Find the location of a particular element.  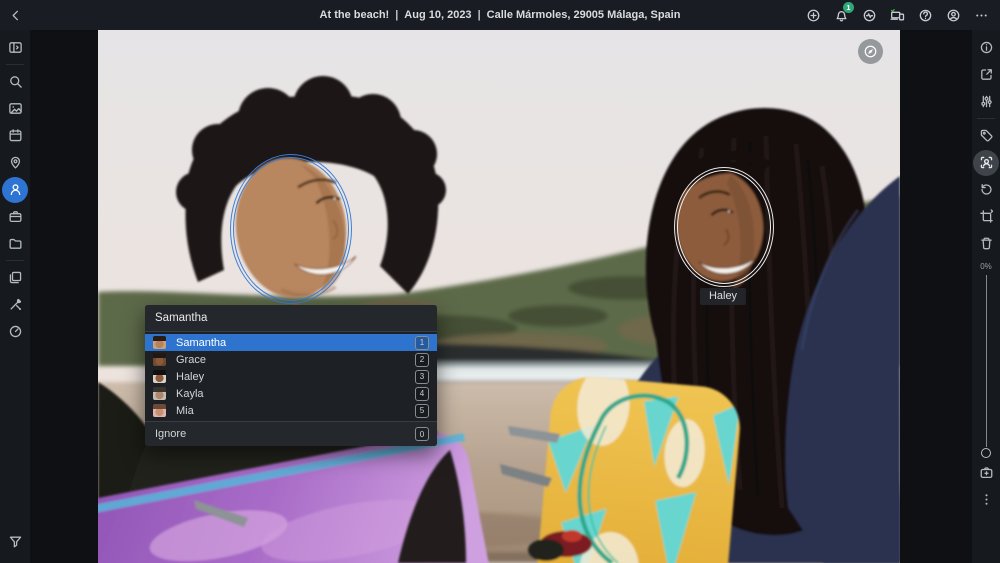

activity-button is located at coordinates (869, 15).